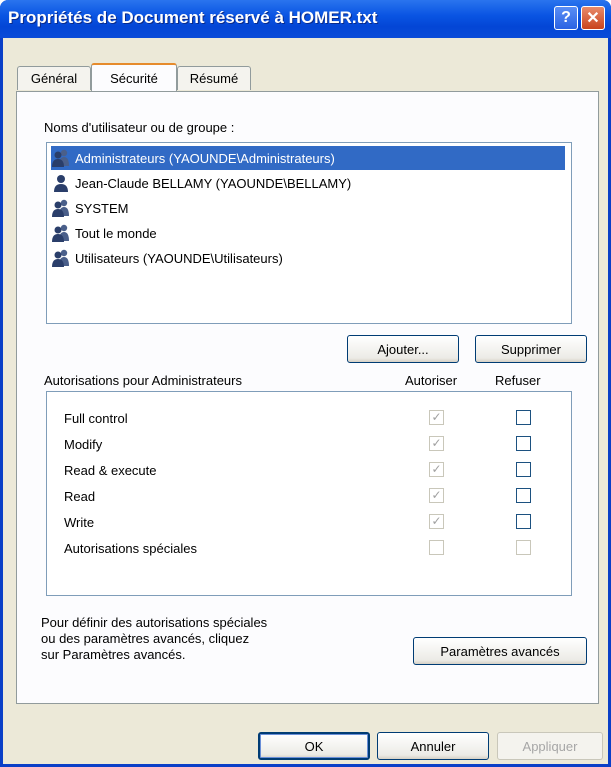 The image size is (611, 767). What do you see at coordinates (139, 127) in the screenshot?
I see `users-groups-label: Noms d'utilisateur ou de groupe :` at bounding box center [139, 127].